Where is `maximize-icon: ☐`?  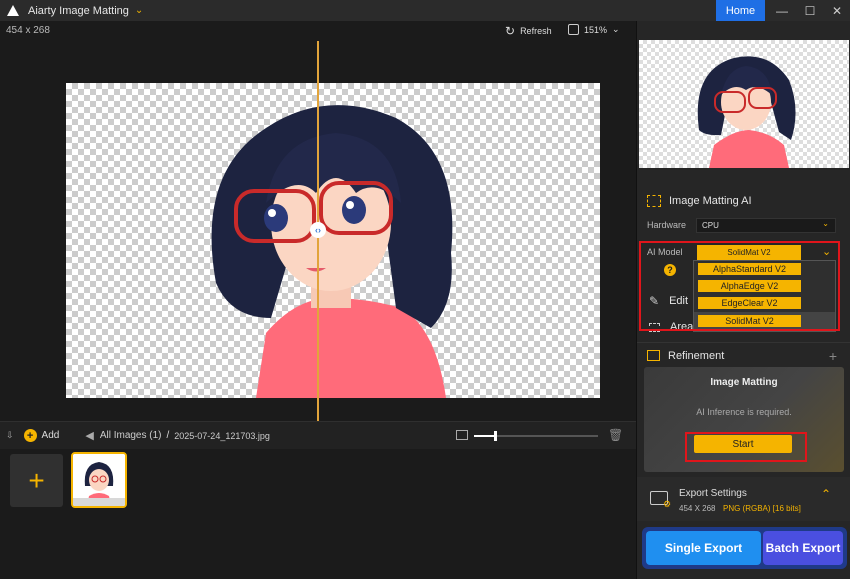 maximize-icon: ☐ is located at coordinates (810, 10).